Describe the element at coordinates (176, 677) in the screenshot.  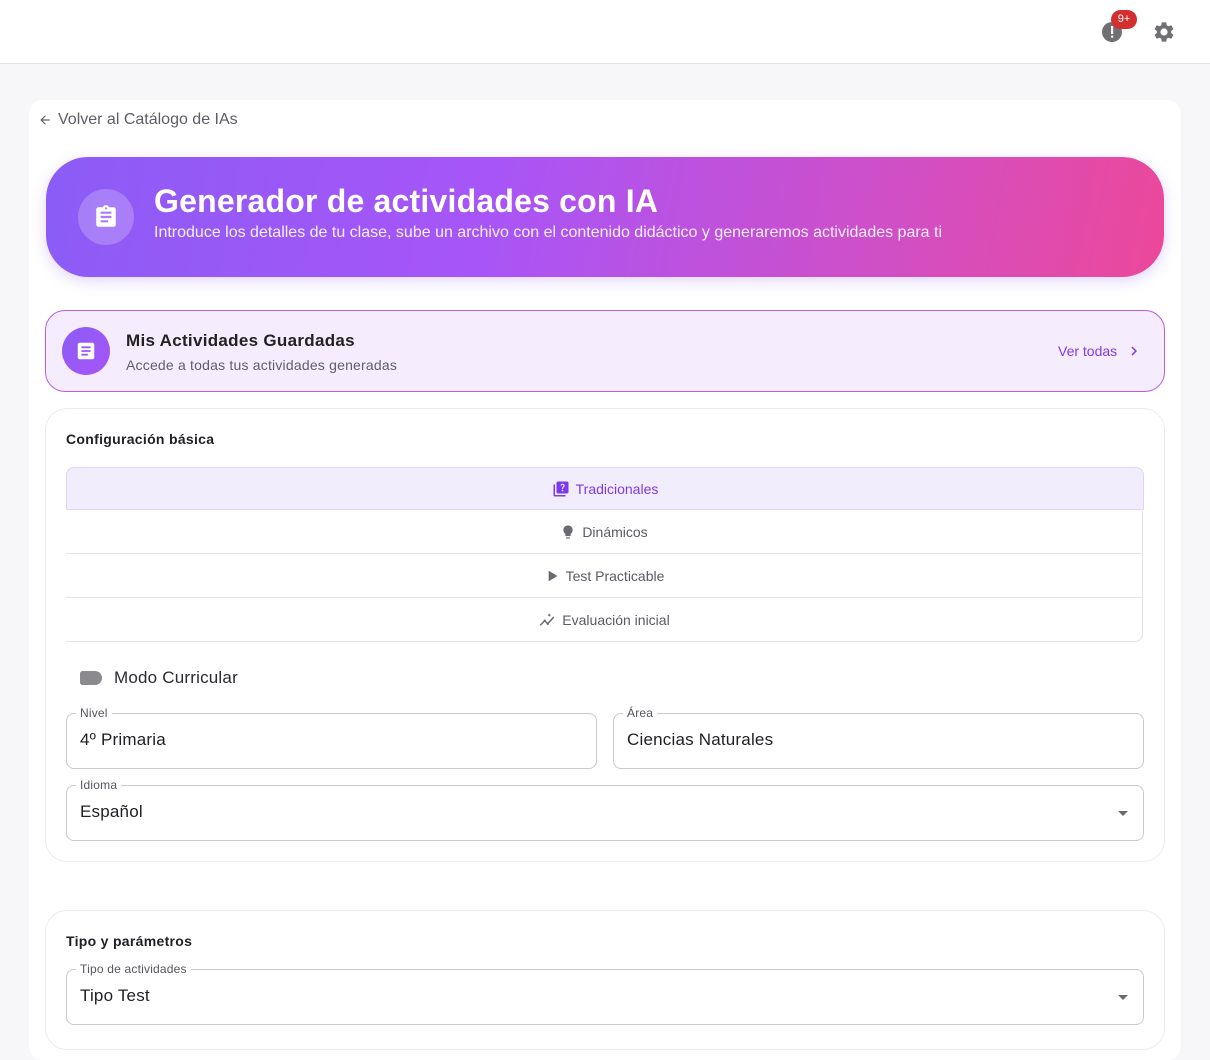
I see `curricular-mode-label: Modo Curricular` at that location.